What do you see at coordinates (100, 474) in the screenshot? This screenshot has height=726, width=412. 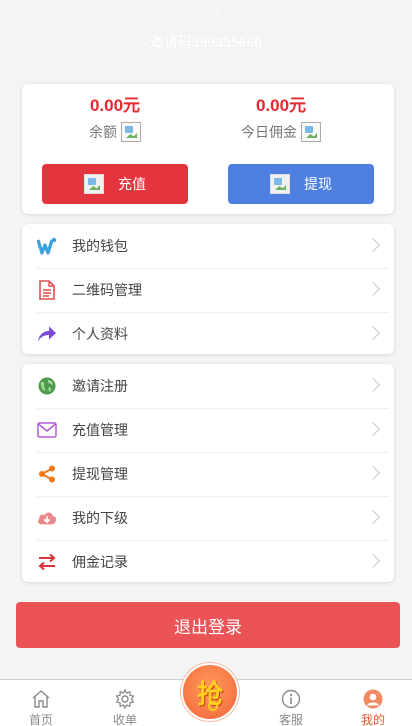 I see `menu-item-label: 提现管理` at bounding box center [100, 474].